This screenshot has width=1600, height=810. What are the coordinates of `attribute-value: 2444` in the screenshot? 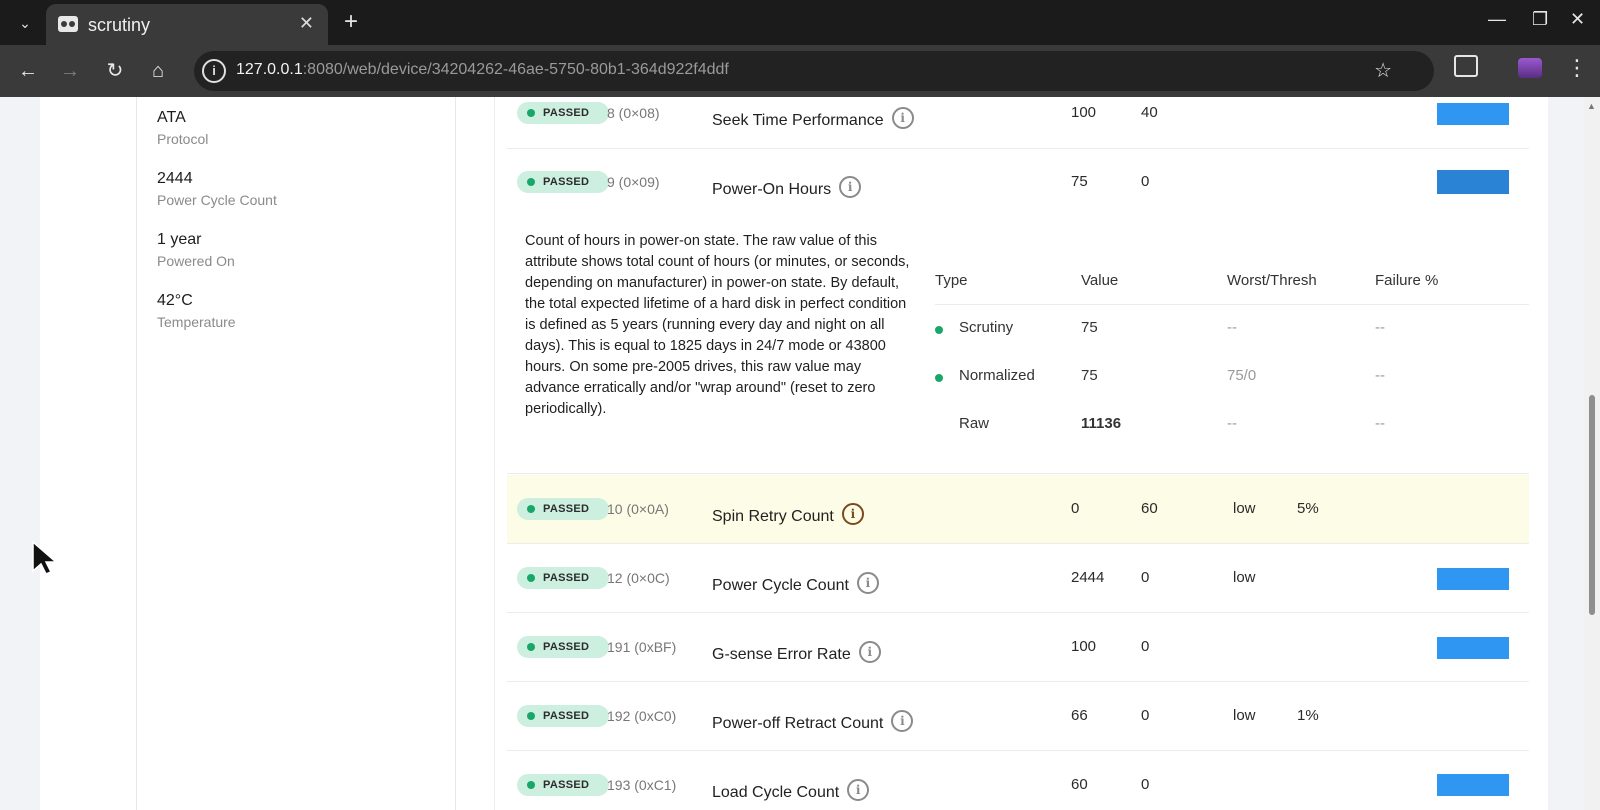 It's located at (1088, 577).